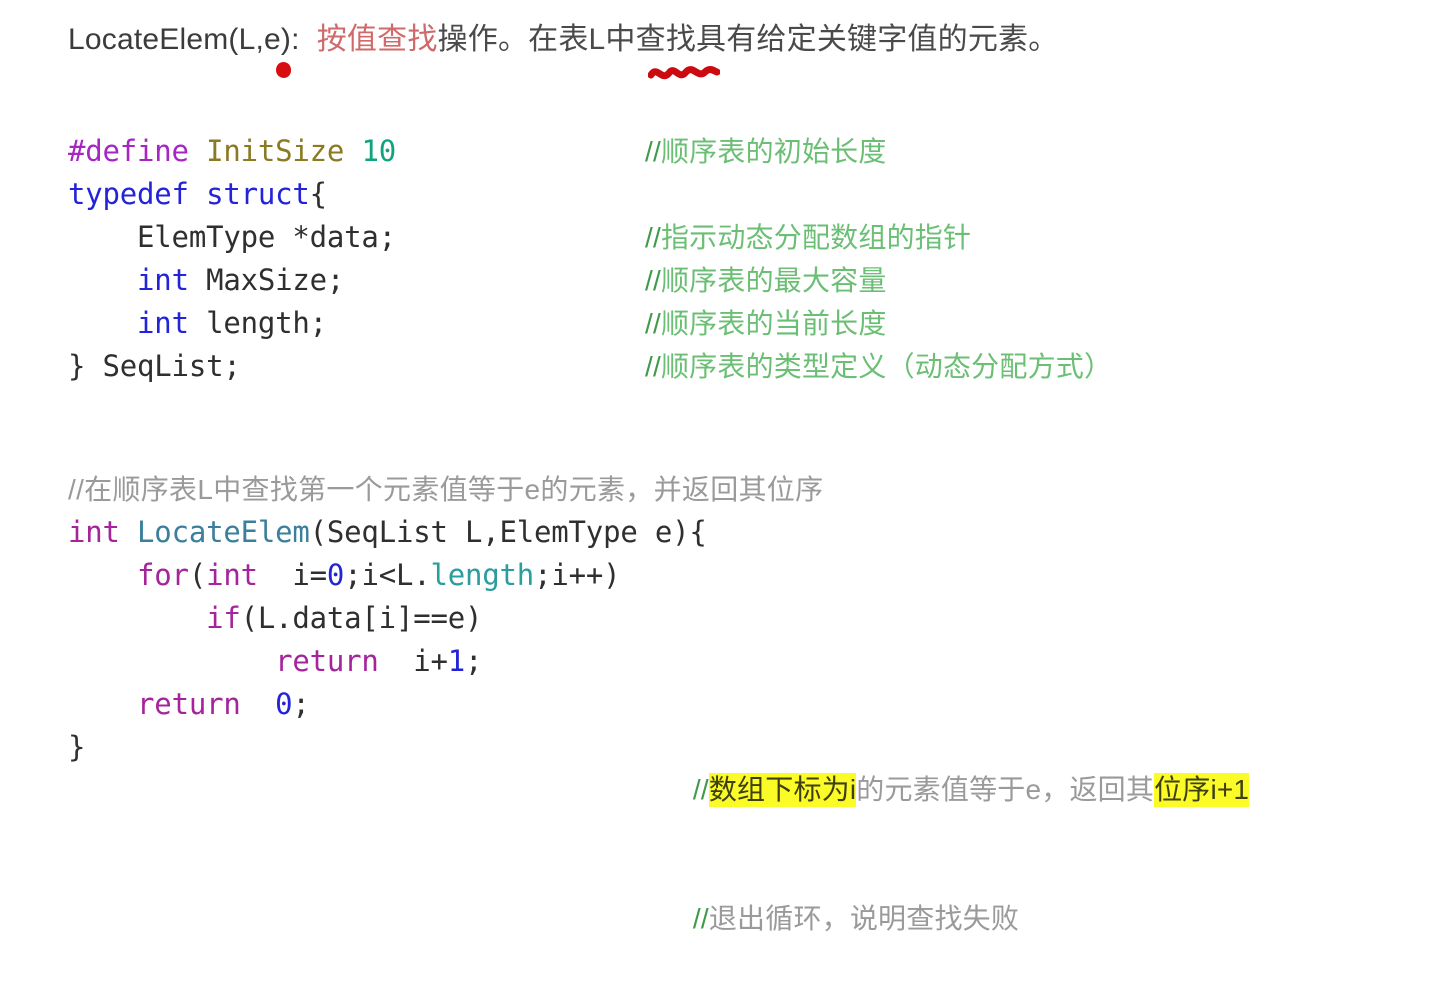 This screenshot has width=1445, height=983. Describe the element at coordinates (508, 532) in the screenshot. I see `code-token: (SeqList L,ElemType e){` at that location.